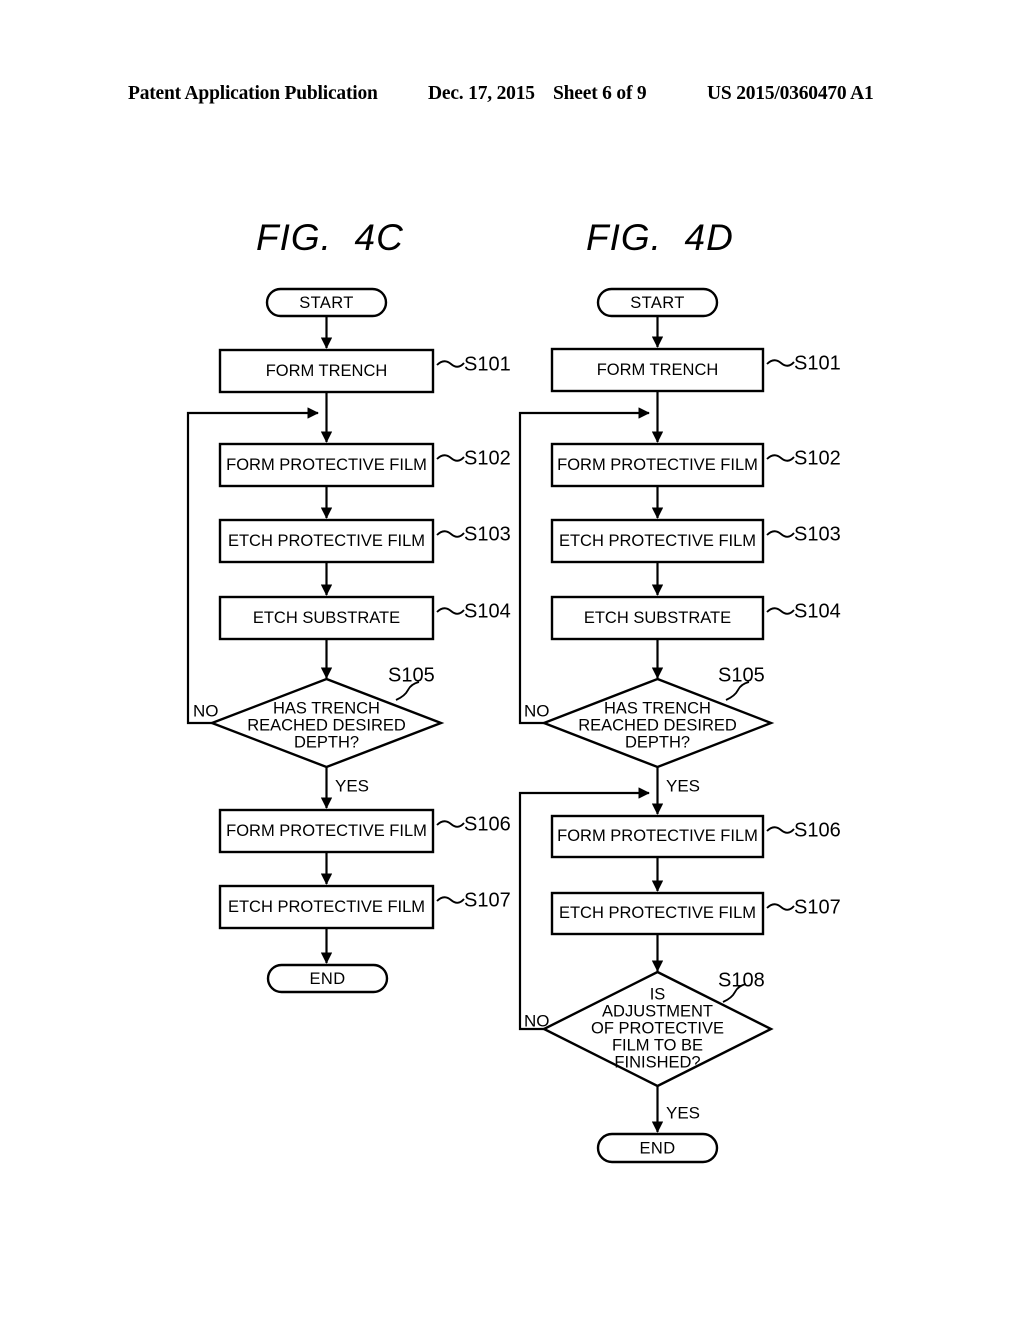 This screenshot has width=1024, height=1320. Describe the element at coordinates (487, 364) in the screenshot. I see `fig4c-step-s101-label: S101` at that location.